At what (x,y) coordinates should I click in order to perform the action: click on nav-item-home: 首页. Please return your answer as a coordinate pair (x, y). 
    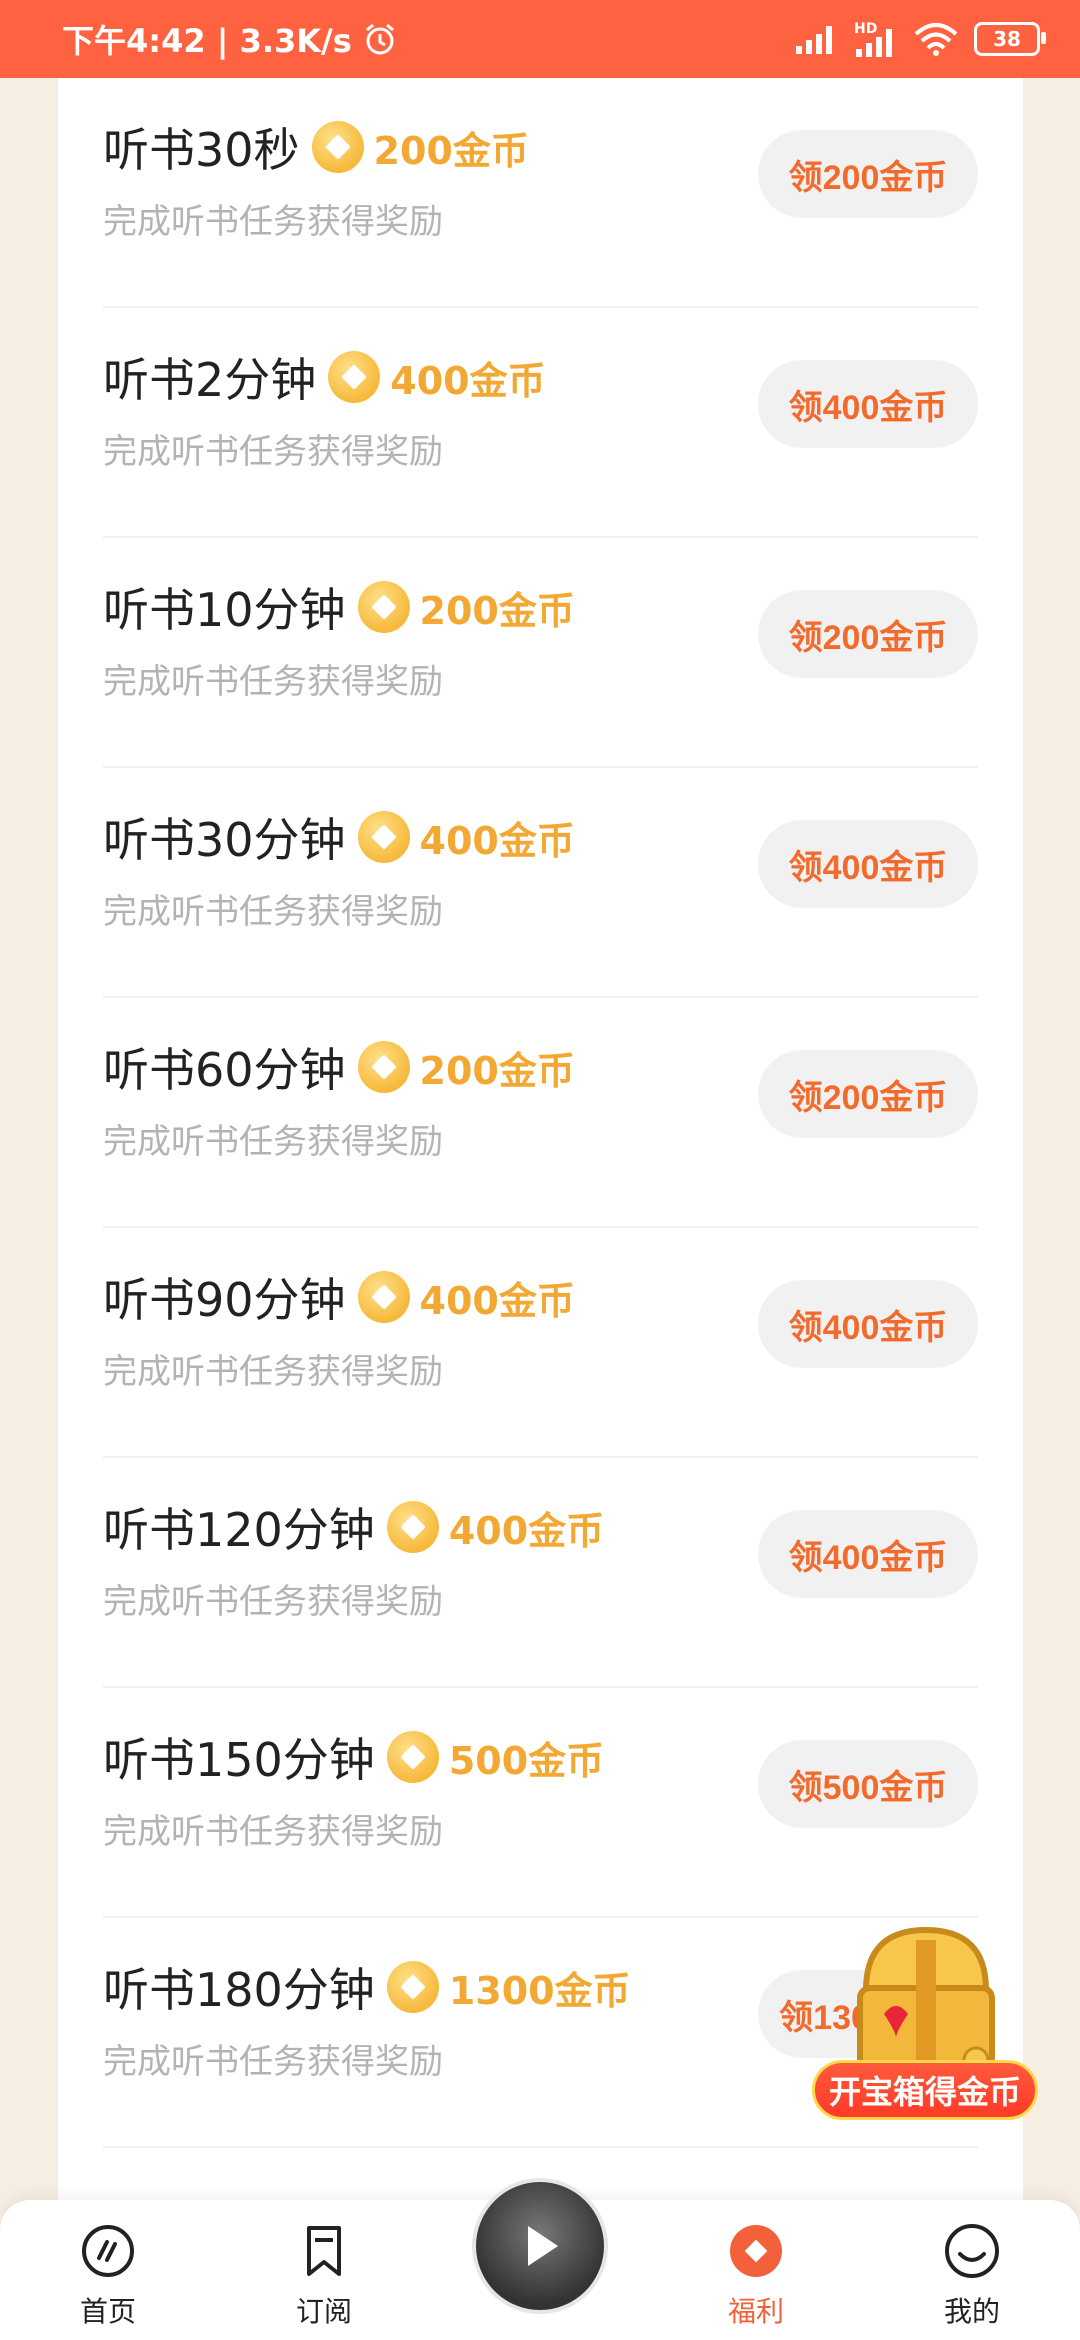
    Looking at the image, I should click on (108, 2276).